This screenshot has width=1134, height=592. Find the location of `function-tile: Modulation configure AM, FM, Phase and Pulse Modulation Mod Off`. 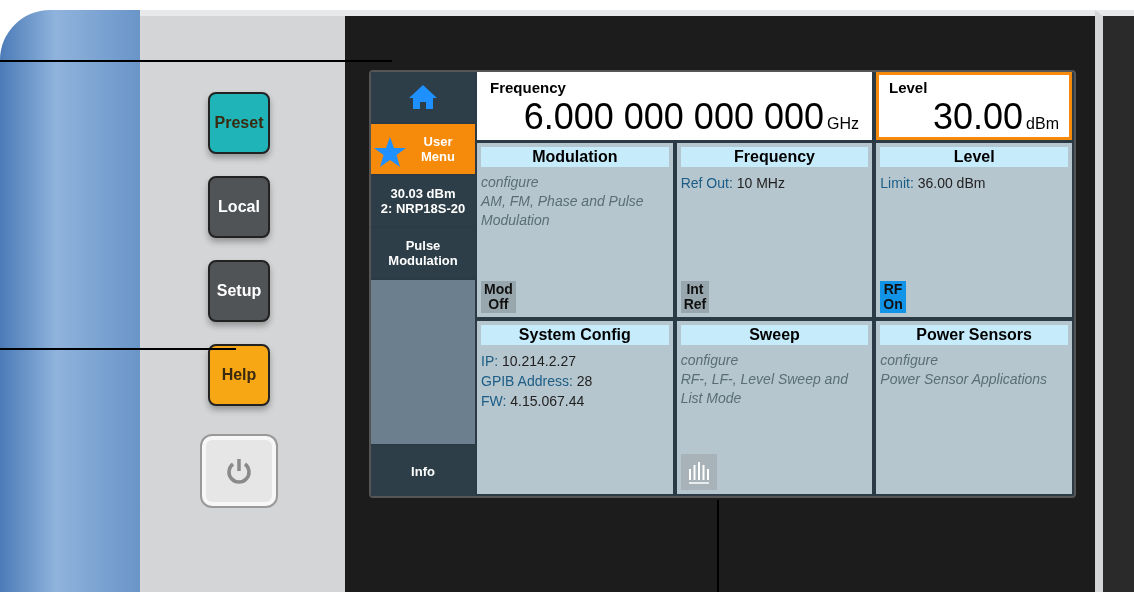

function-tile: Modulation configure AM, FM, Phase and Pulse Modulation Mod Off is located at coordinates (575, 230).